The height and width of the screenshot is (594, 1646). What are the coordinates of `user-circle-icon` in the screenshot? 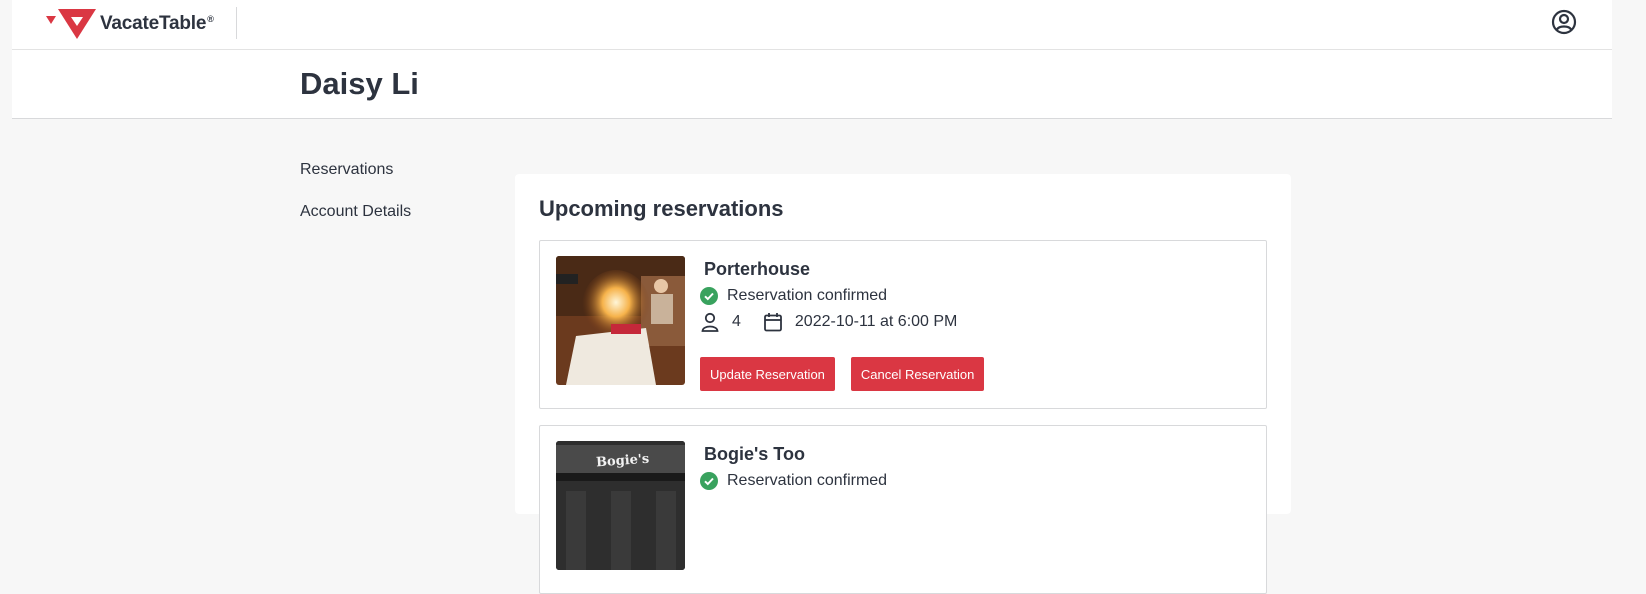 It's located at (1564, 22).